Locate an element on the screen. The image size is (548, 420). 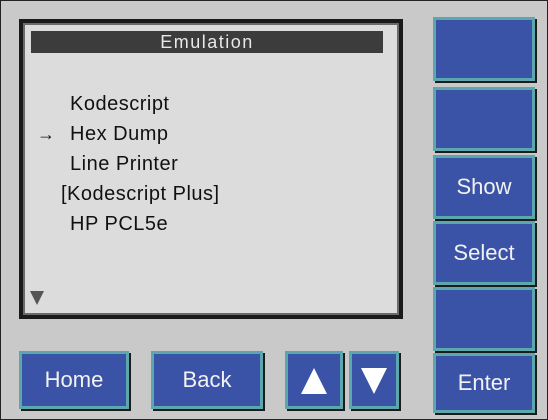
enter-button: Enter is located at coordinates (484, 383).